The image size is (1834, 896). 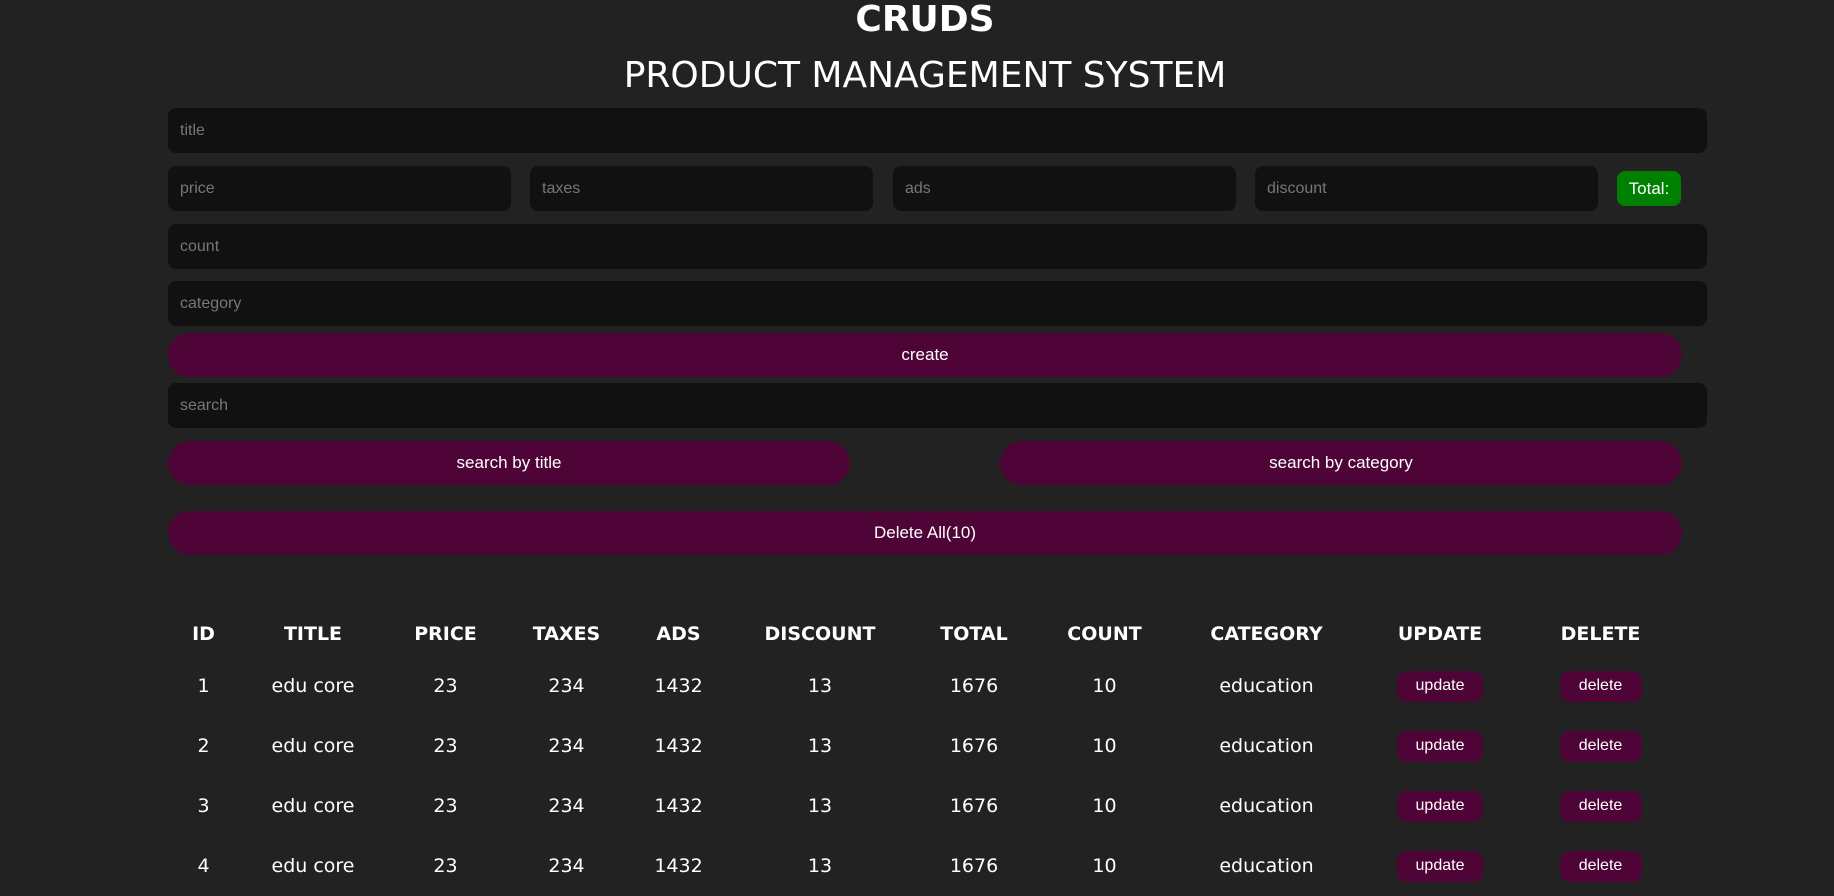 I want to click on count-input, so click(x=937, y=246).